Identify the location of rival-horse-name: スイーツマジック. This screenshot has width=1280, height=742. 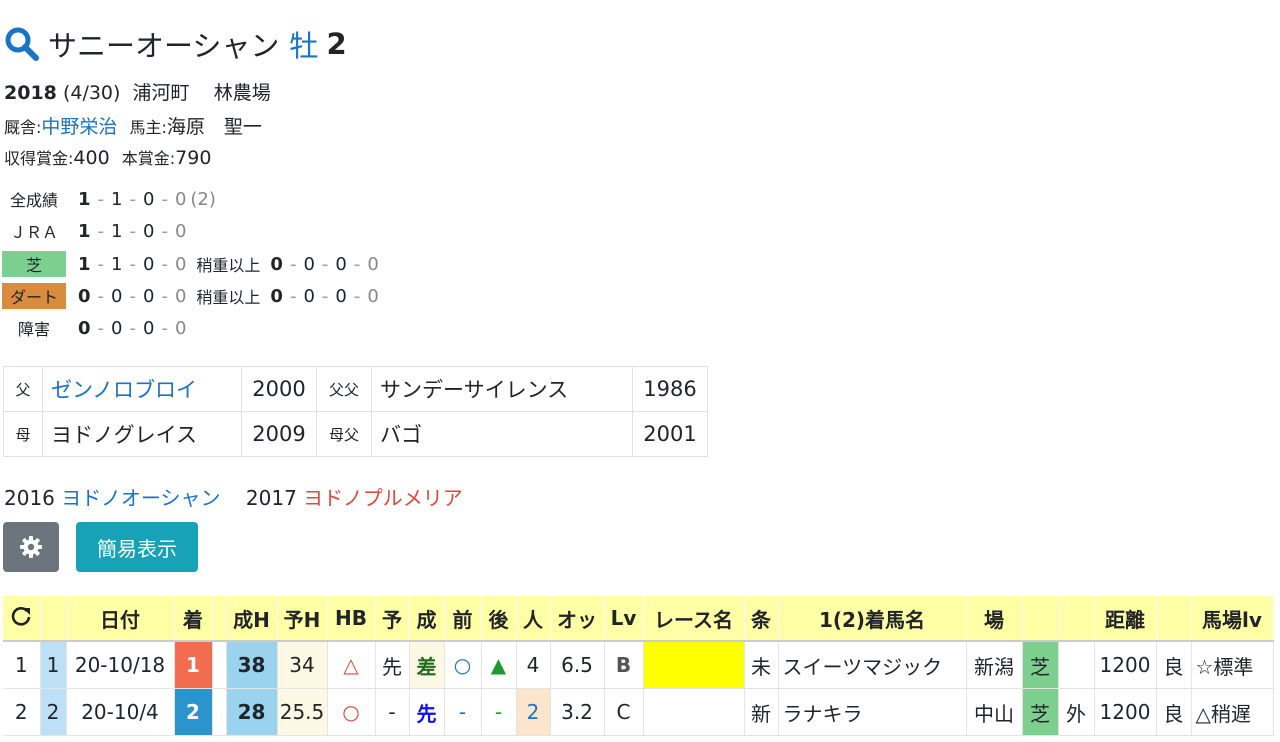
(872, 664).